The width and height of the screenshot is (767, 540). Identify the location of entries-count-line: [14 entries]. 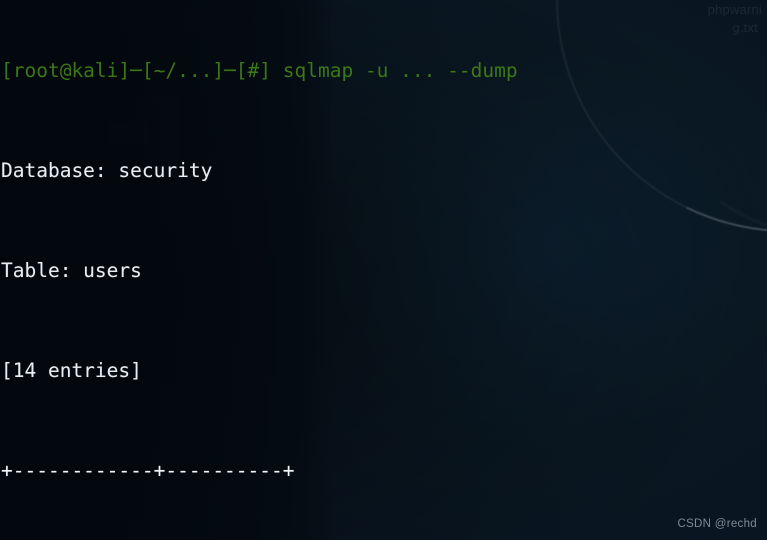
(71, 370).